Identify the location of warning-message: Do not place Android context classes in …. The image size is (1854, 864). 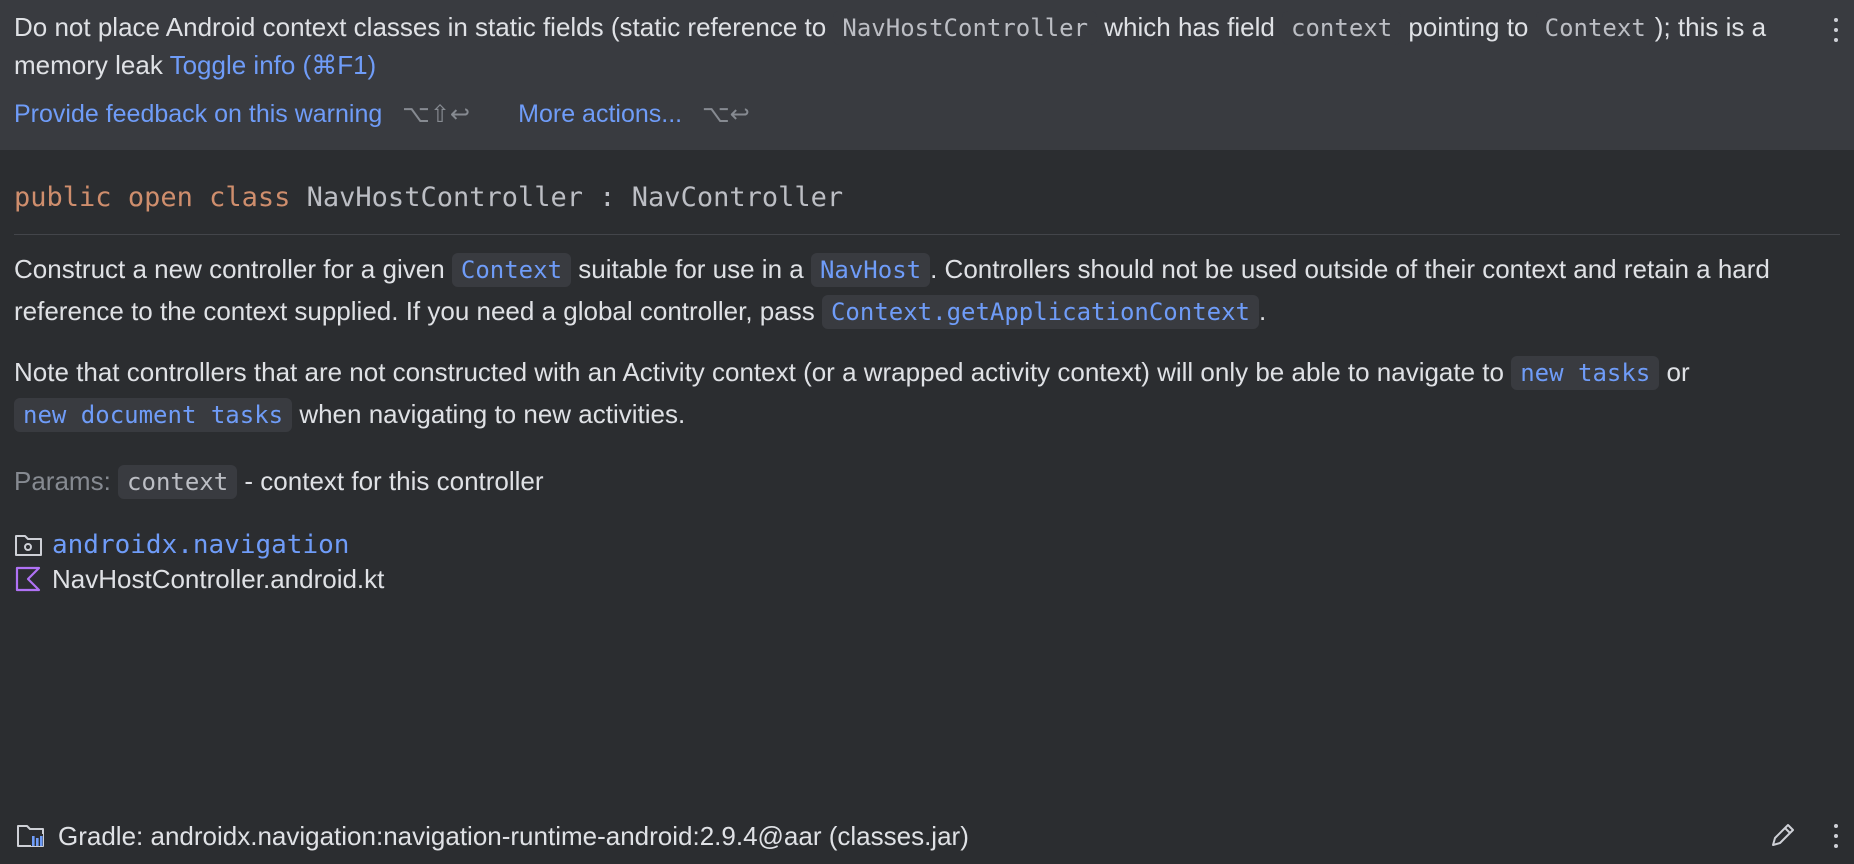
(904, 46).